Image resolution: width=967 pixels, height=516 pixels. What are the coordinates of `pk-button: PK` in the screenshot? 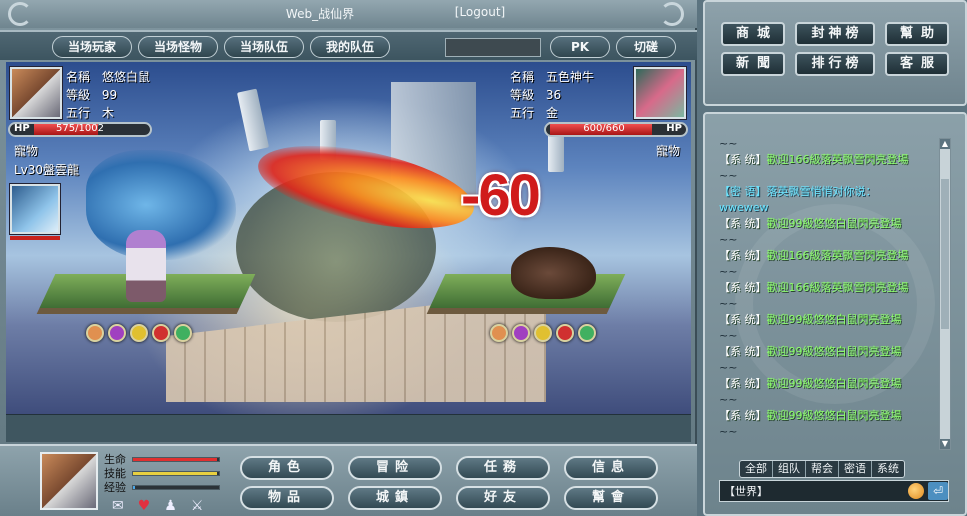 It's located at (580, 47).